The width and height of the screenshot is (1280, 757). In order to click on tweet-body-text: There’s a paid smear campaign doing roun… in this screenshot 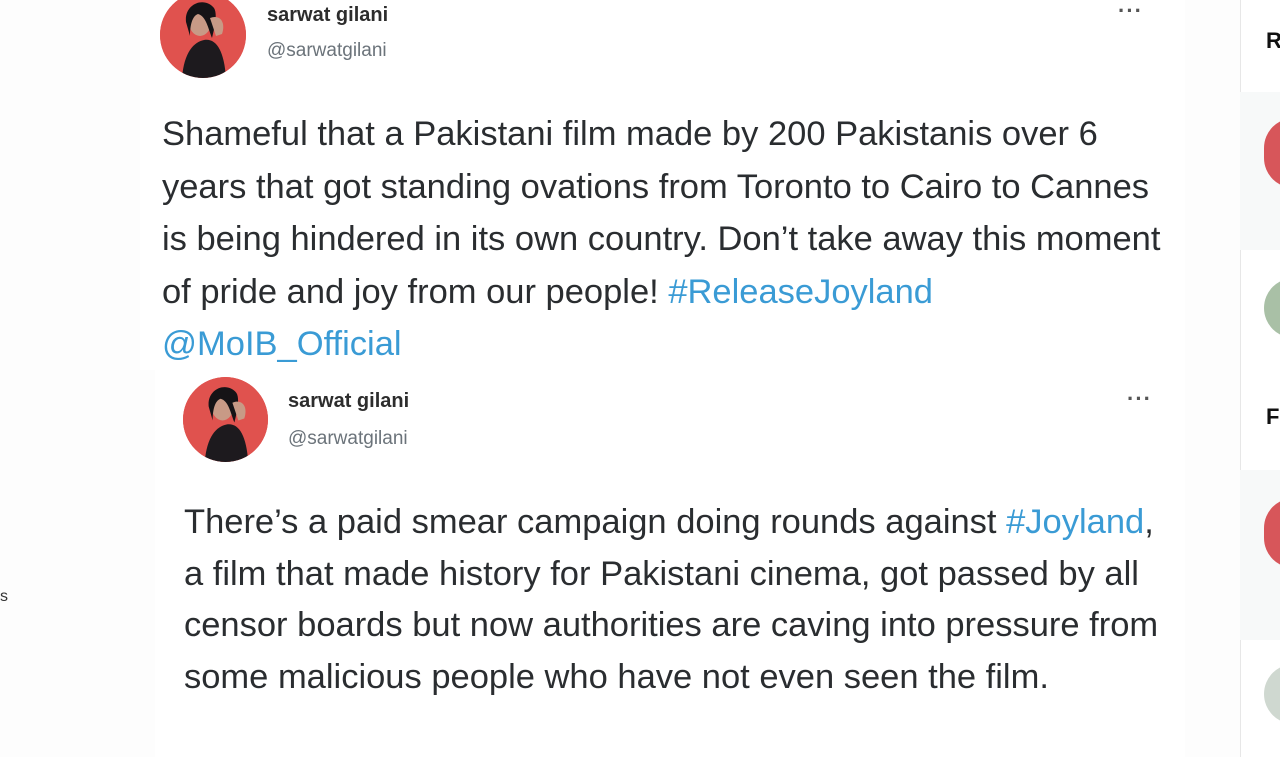, I will do `click(595, 522)`.